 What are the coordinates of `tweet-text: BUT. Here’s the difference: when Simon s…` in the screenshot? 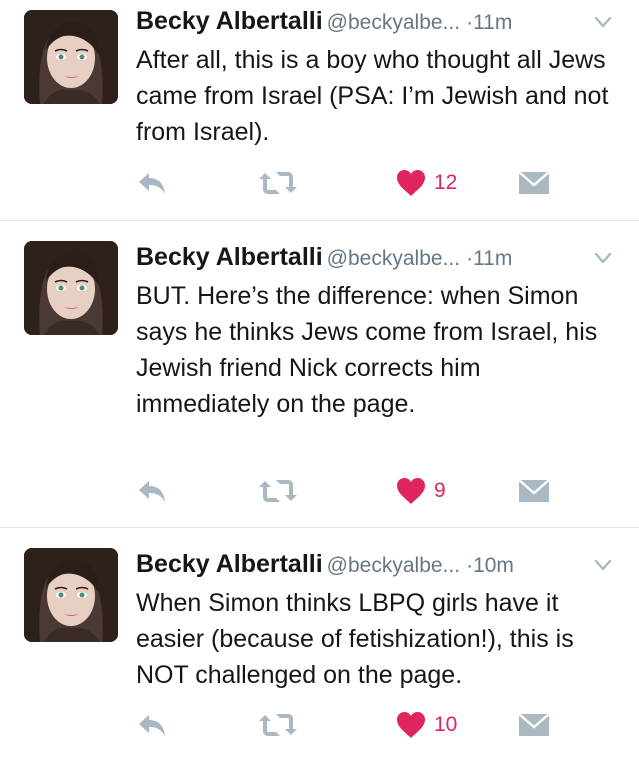 It's located at (367, 350).